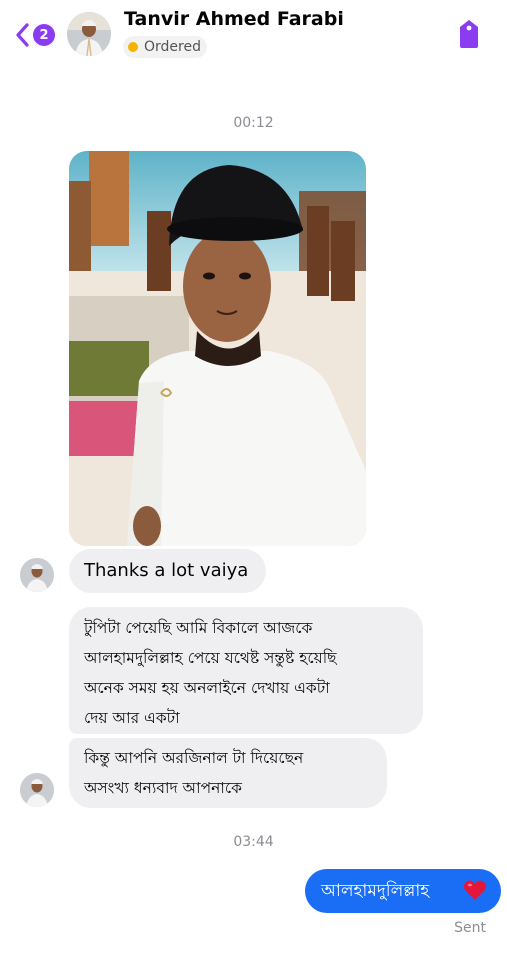 Image resolution: width=507 pixels, height=960 pixels. I want to click on conversation-header: 2 Tanvir Ahmed Farabi Ordered, so click(253, 35).